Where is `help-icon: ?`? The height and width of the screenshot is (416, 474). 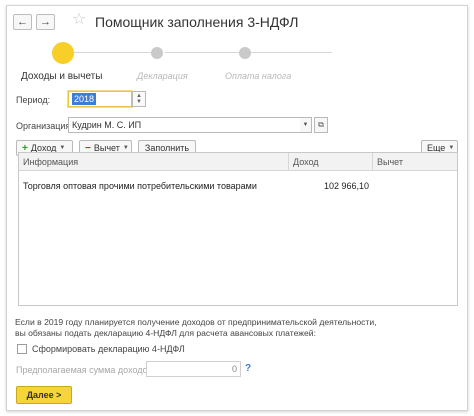 help-icon: ? is located at coordinates (248, 368).